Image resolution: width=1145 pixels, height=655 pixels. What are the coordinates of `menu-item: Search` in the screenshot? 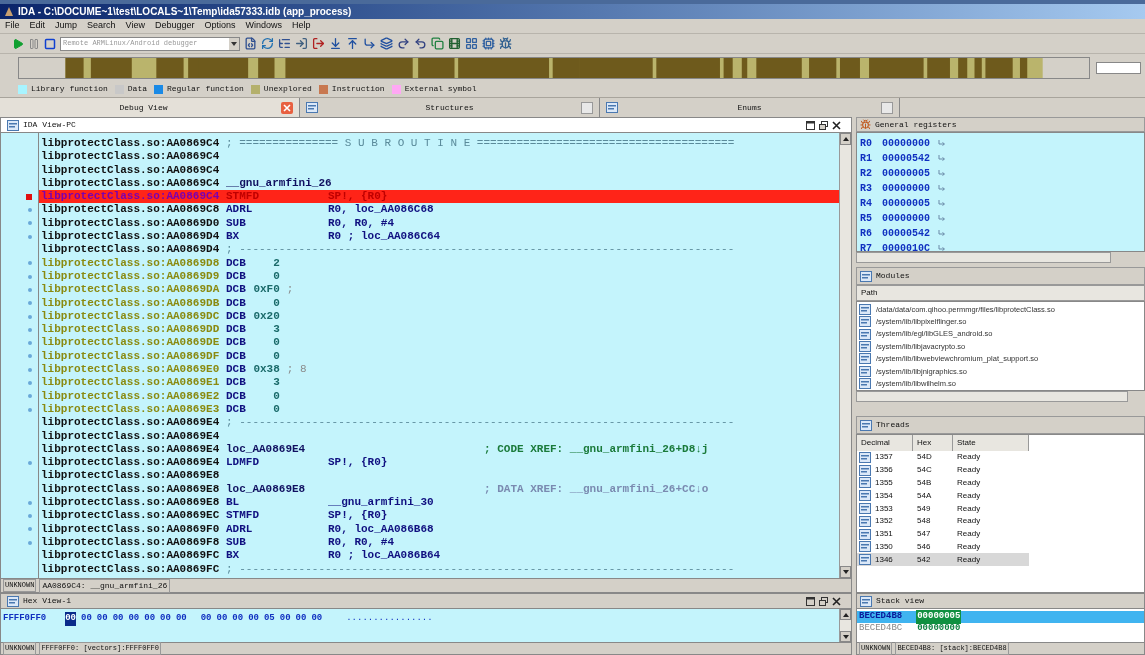 It's located at (101, 26).